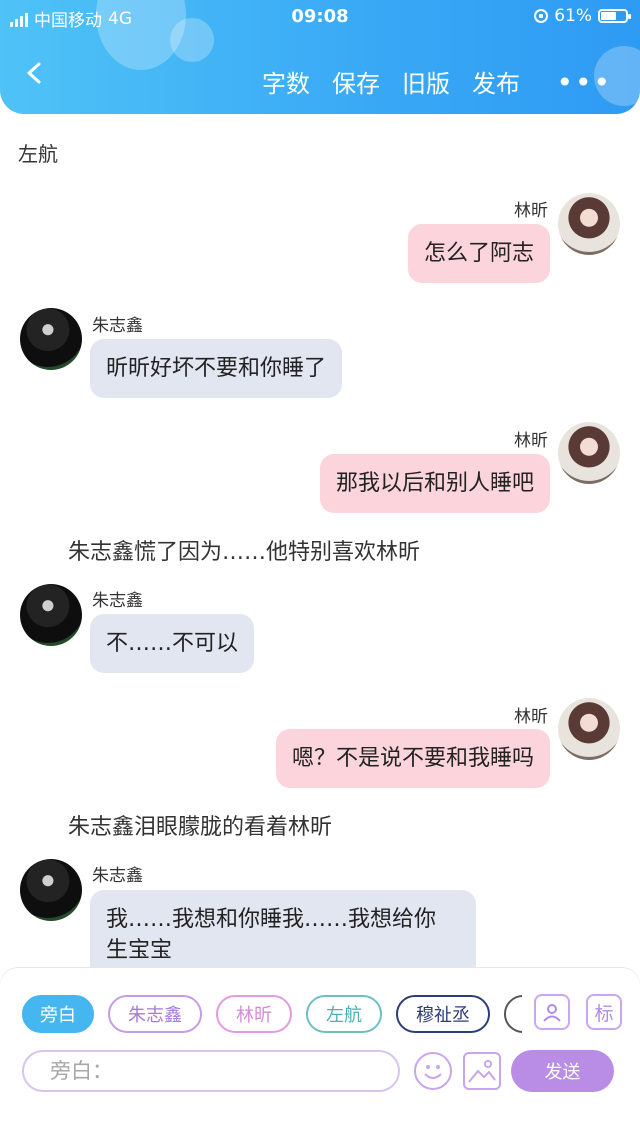 Image resolution: width=640 pixels, height=1139 pixels. What do you see at coordinates (38, 154) in the screenshot?
I see `narration-text: 左航` at bounding box center [38, 154].